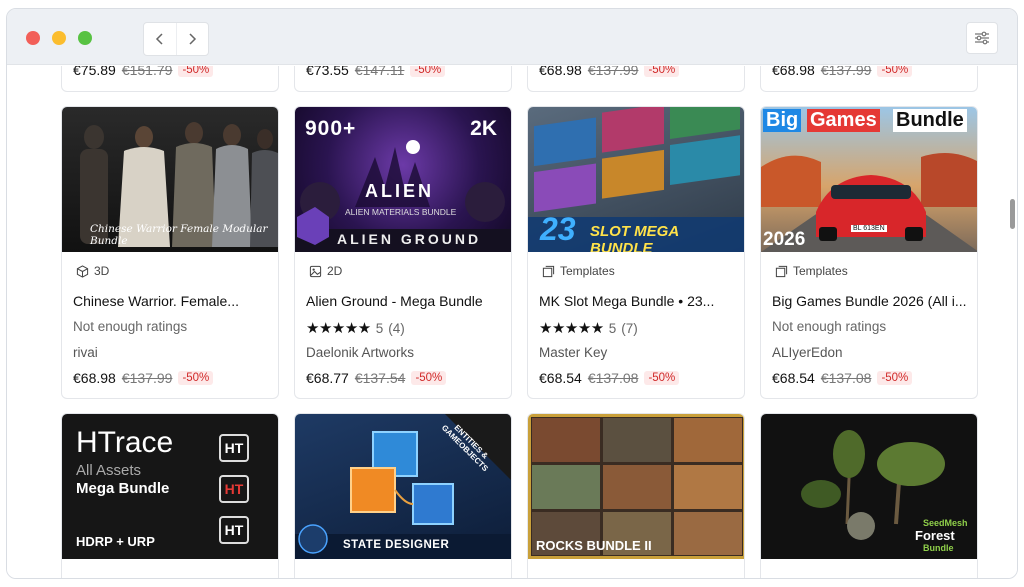 Image resolution: width=1024 pixels, height=587 pixels. Describe the element at coordinates (360, 352) in the screenshot. I see `publisher-name: Daelonik Artworks` at that location.